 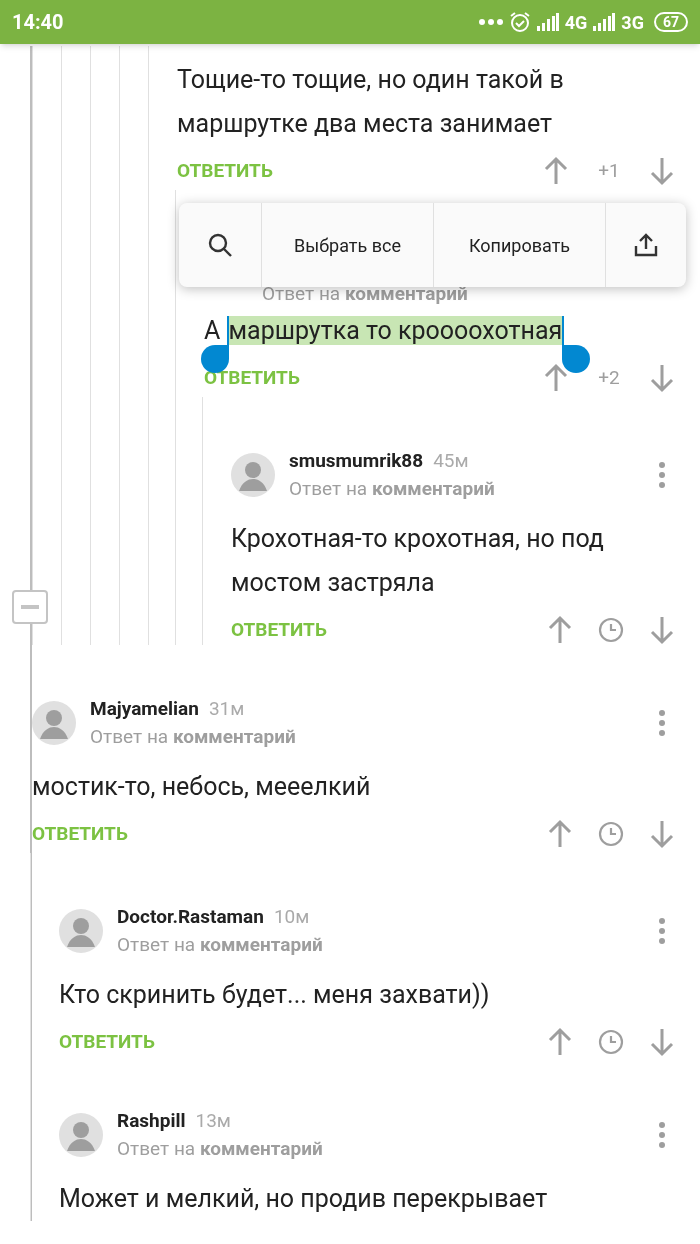 What do you see at coordinates (632, 22) in the screenshot?
I see `network-type: 3G` at bounding box center [632, 22].